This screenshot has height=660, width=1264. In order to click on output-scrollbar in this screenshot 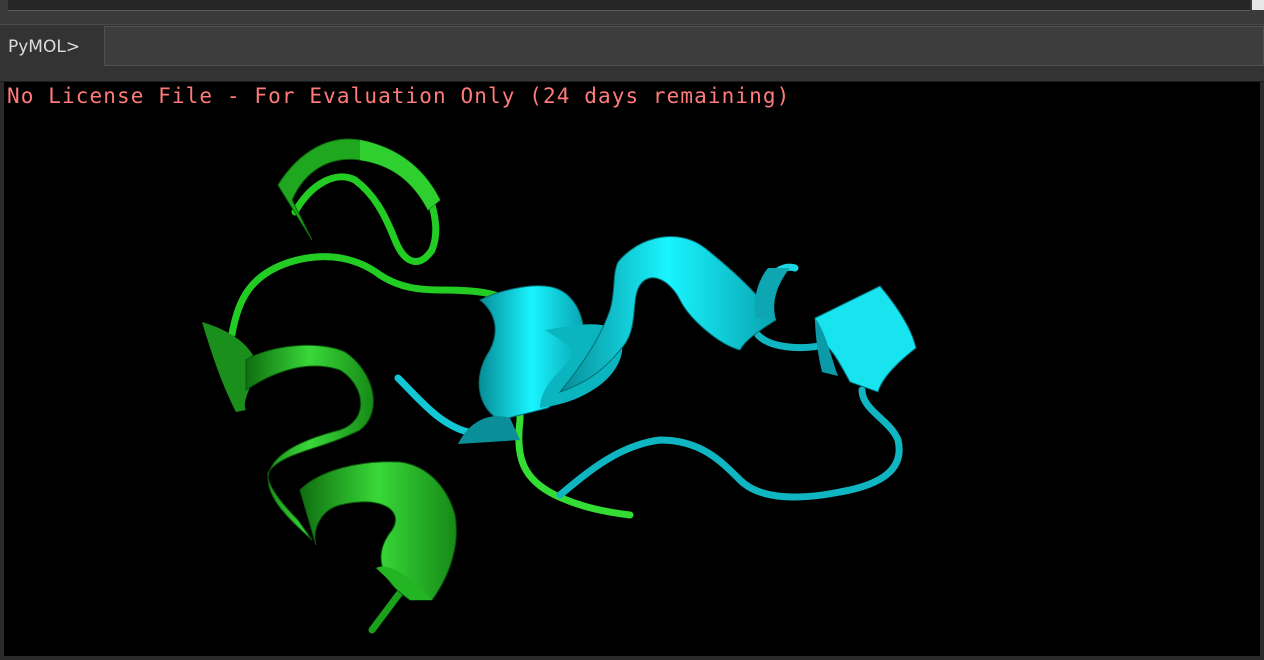, I will do `click(1258, 5)`.